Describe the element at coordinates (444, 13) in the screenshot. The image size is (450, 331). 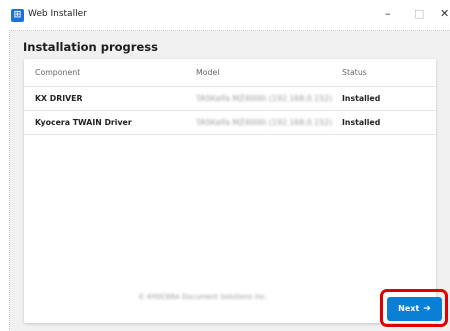
I see `close-button: ✕` at that location.